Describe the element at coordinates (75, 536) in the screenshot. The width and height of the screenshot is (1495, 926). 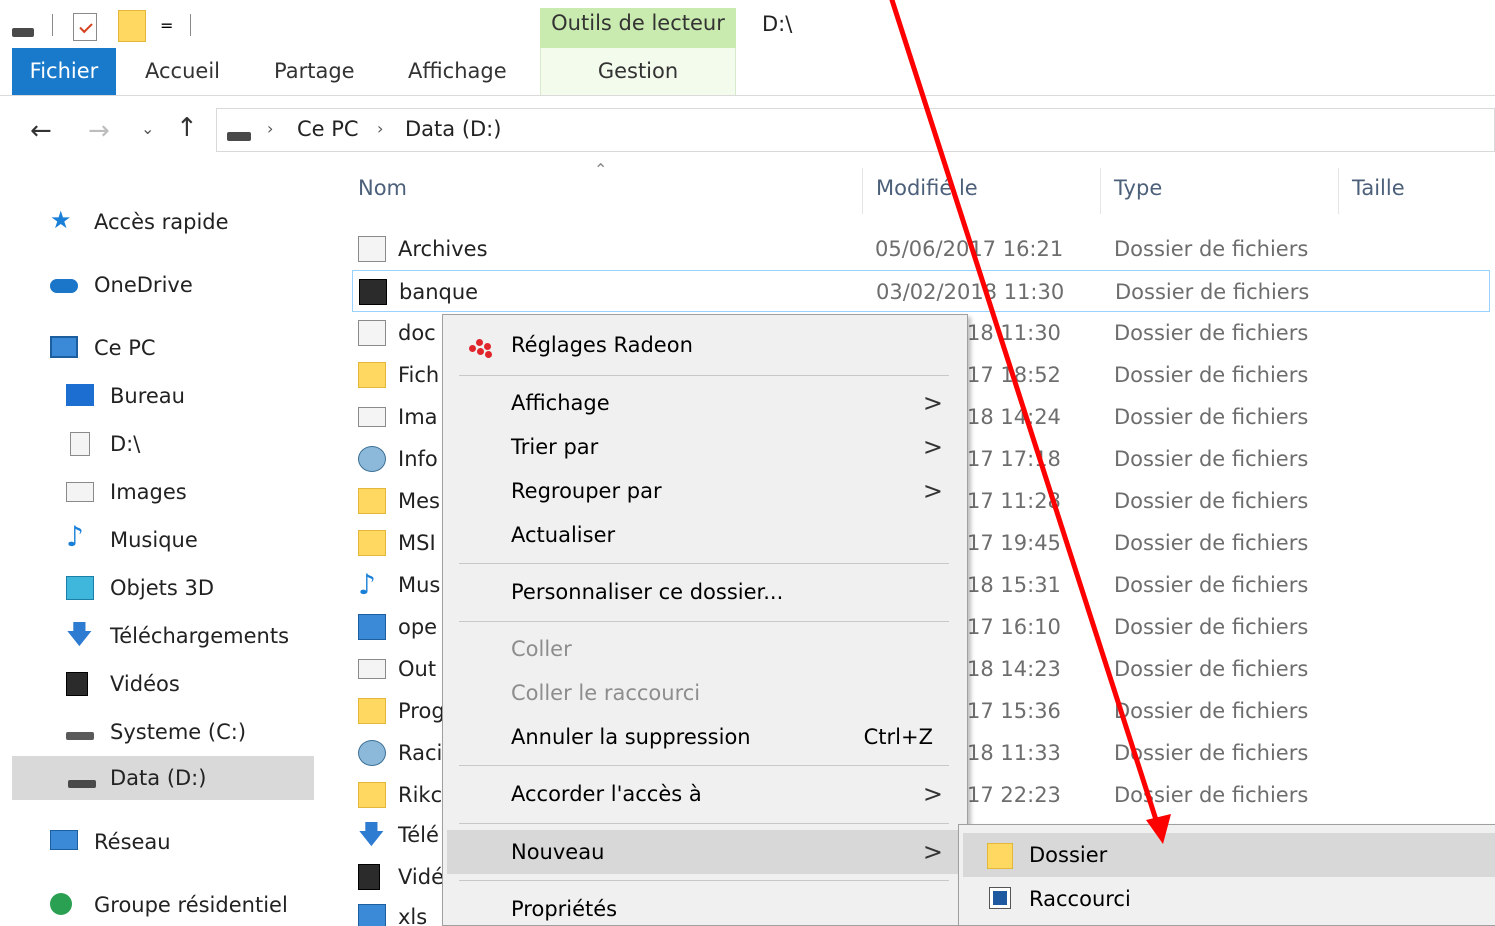
I see `music-icon: ♪` at that location.